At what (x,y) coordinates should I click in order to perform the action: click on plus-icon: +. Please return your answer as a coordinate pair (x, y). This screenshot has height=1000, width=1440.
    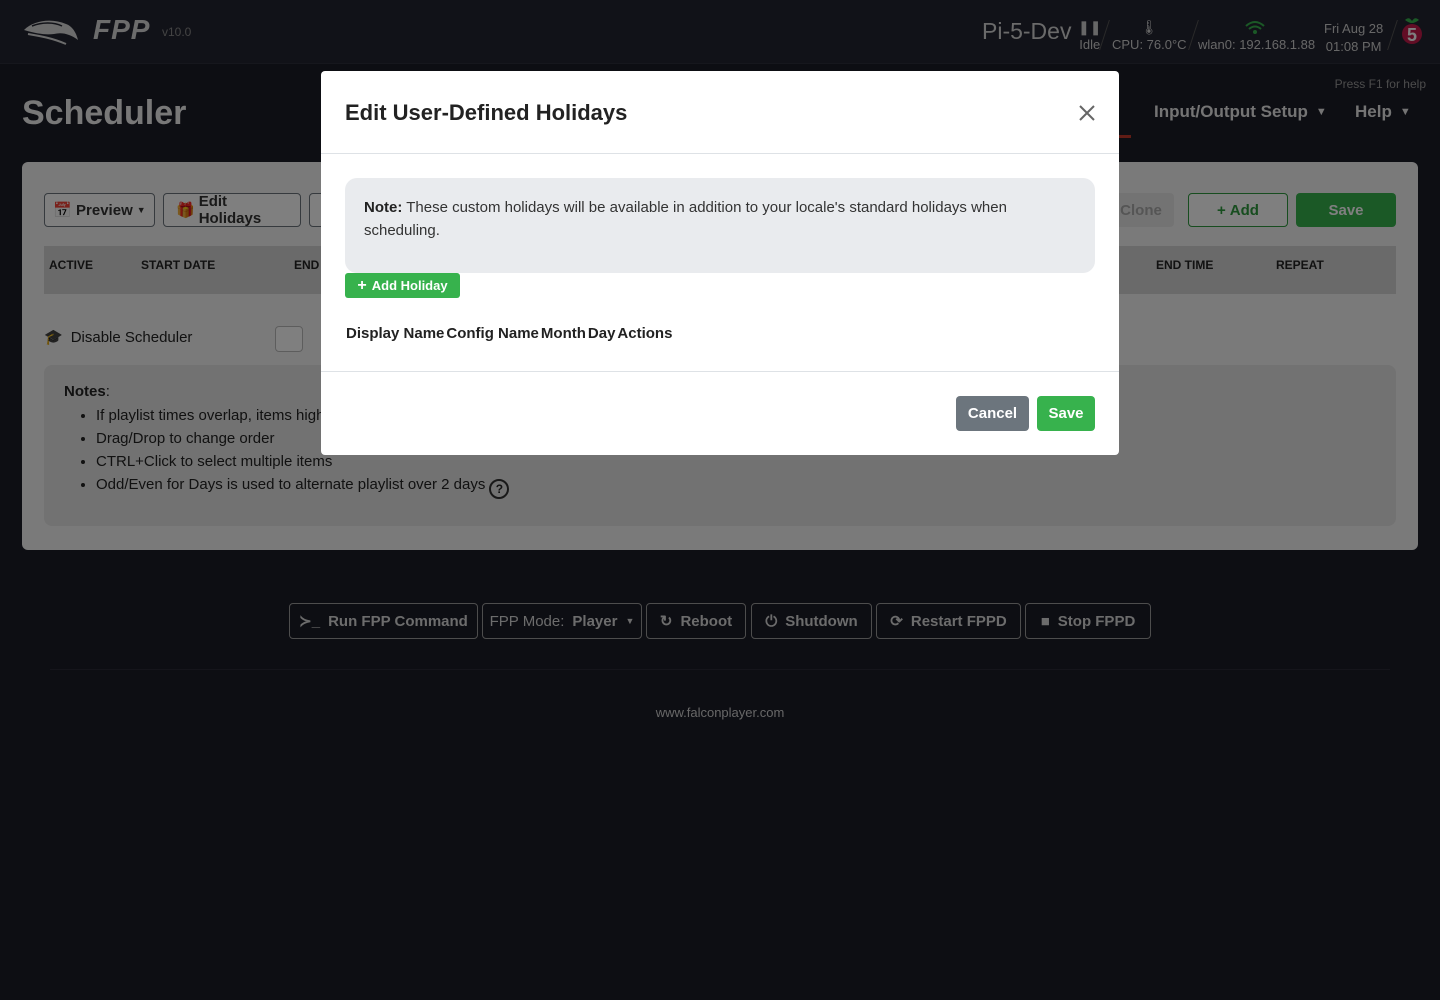
    Looking at the image, I should click on (362, 285).